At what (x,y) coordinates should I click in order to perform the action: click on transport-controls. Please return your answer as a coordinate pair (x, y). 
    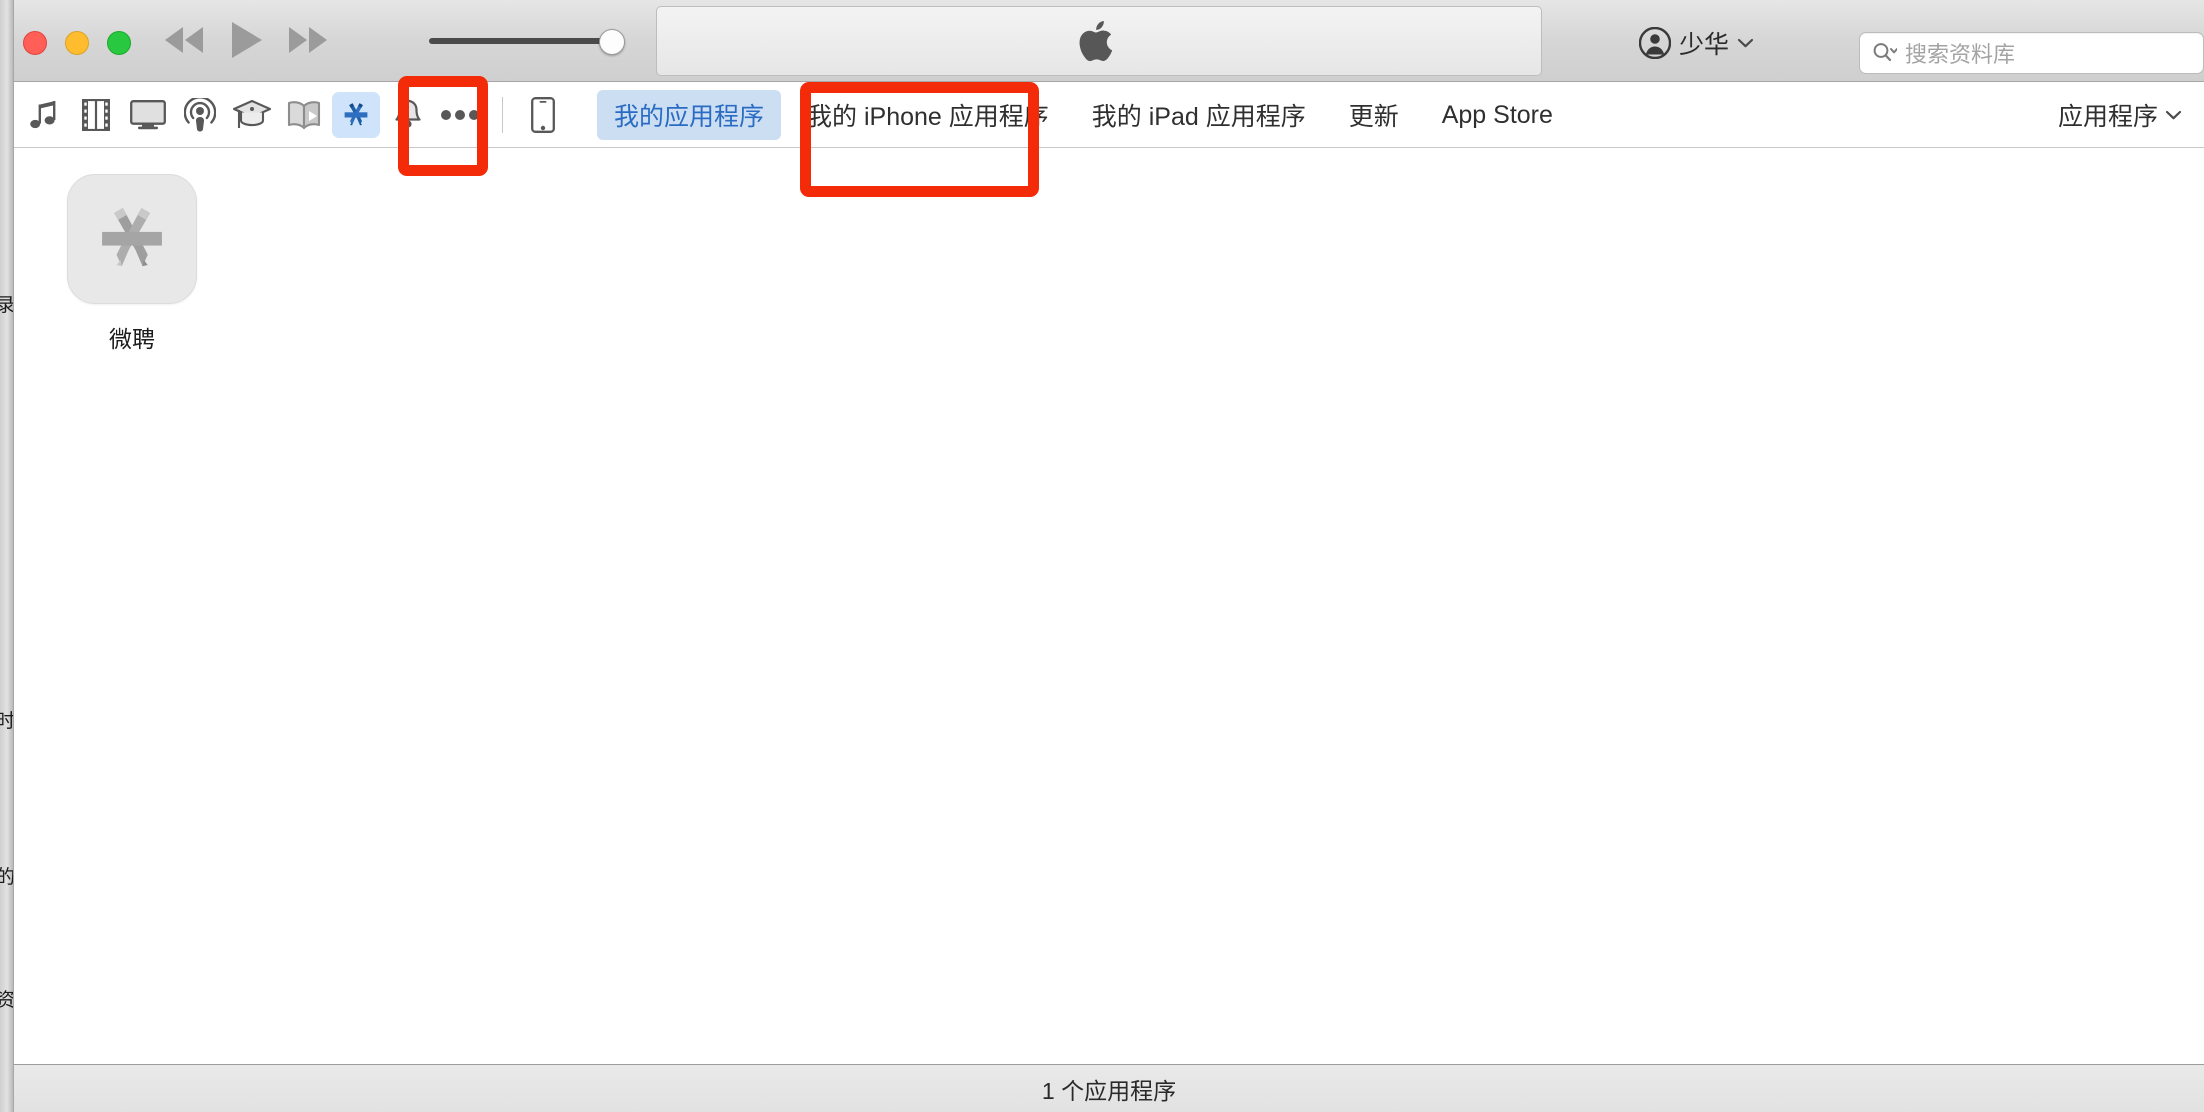
    Looking at the image, I should click on (246, 40).